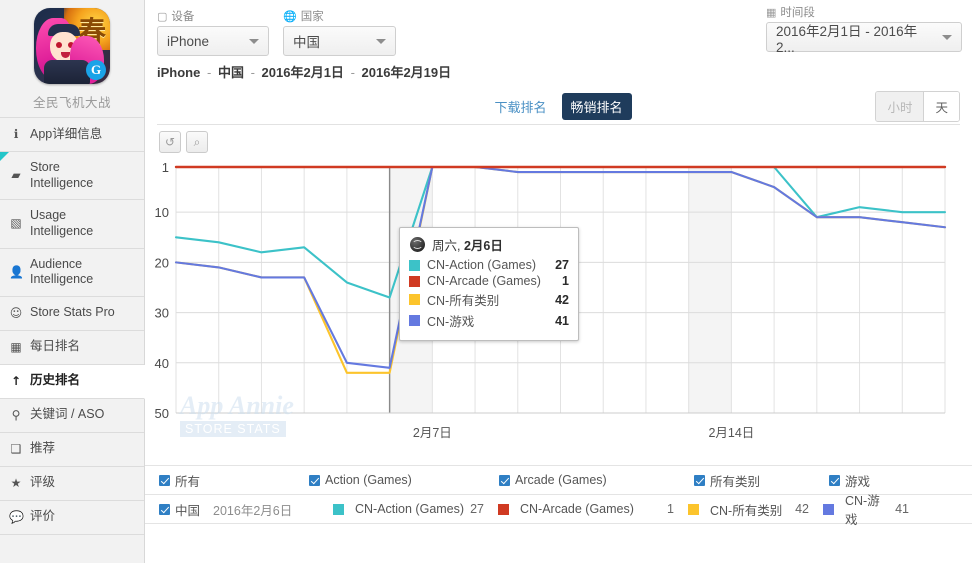 This screenshot has width=972, height=563. I want to click on daterange-label-text: 时间段, so click(797, 13).